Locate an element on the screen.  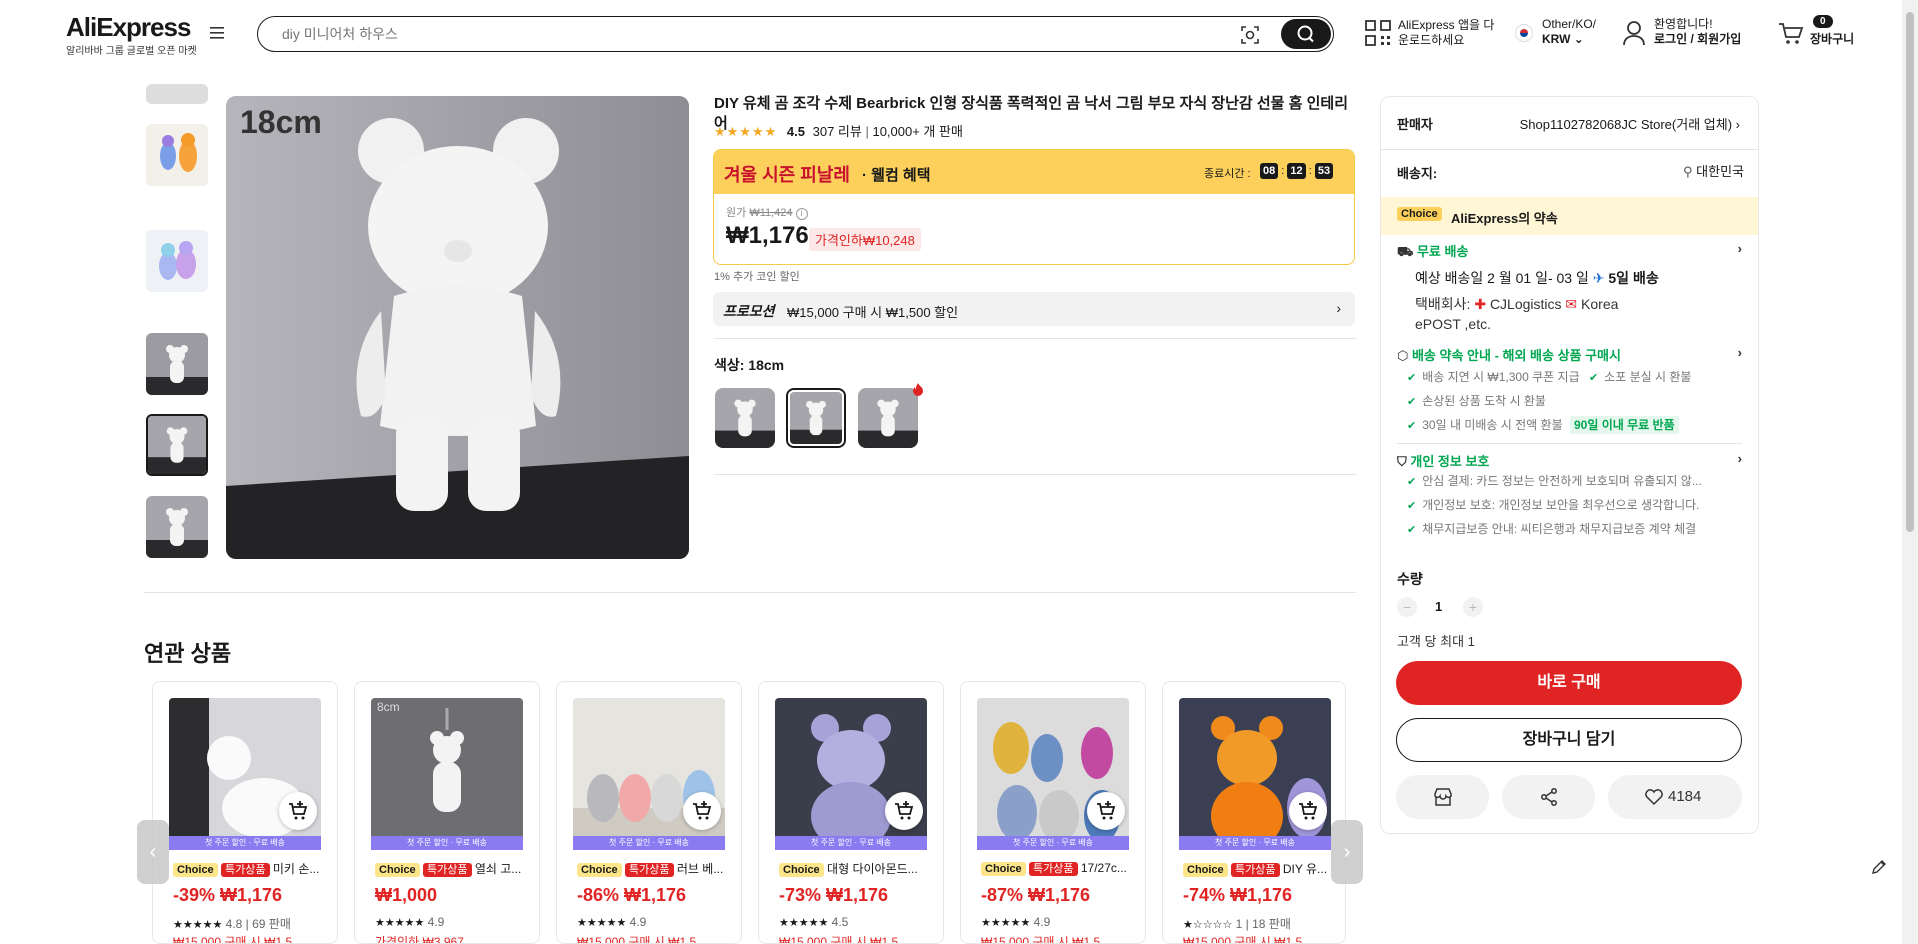
store-button is located at coordinates (1442, 797).